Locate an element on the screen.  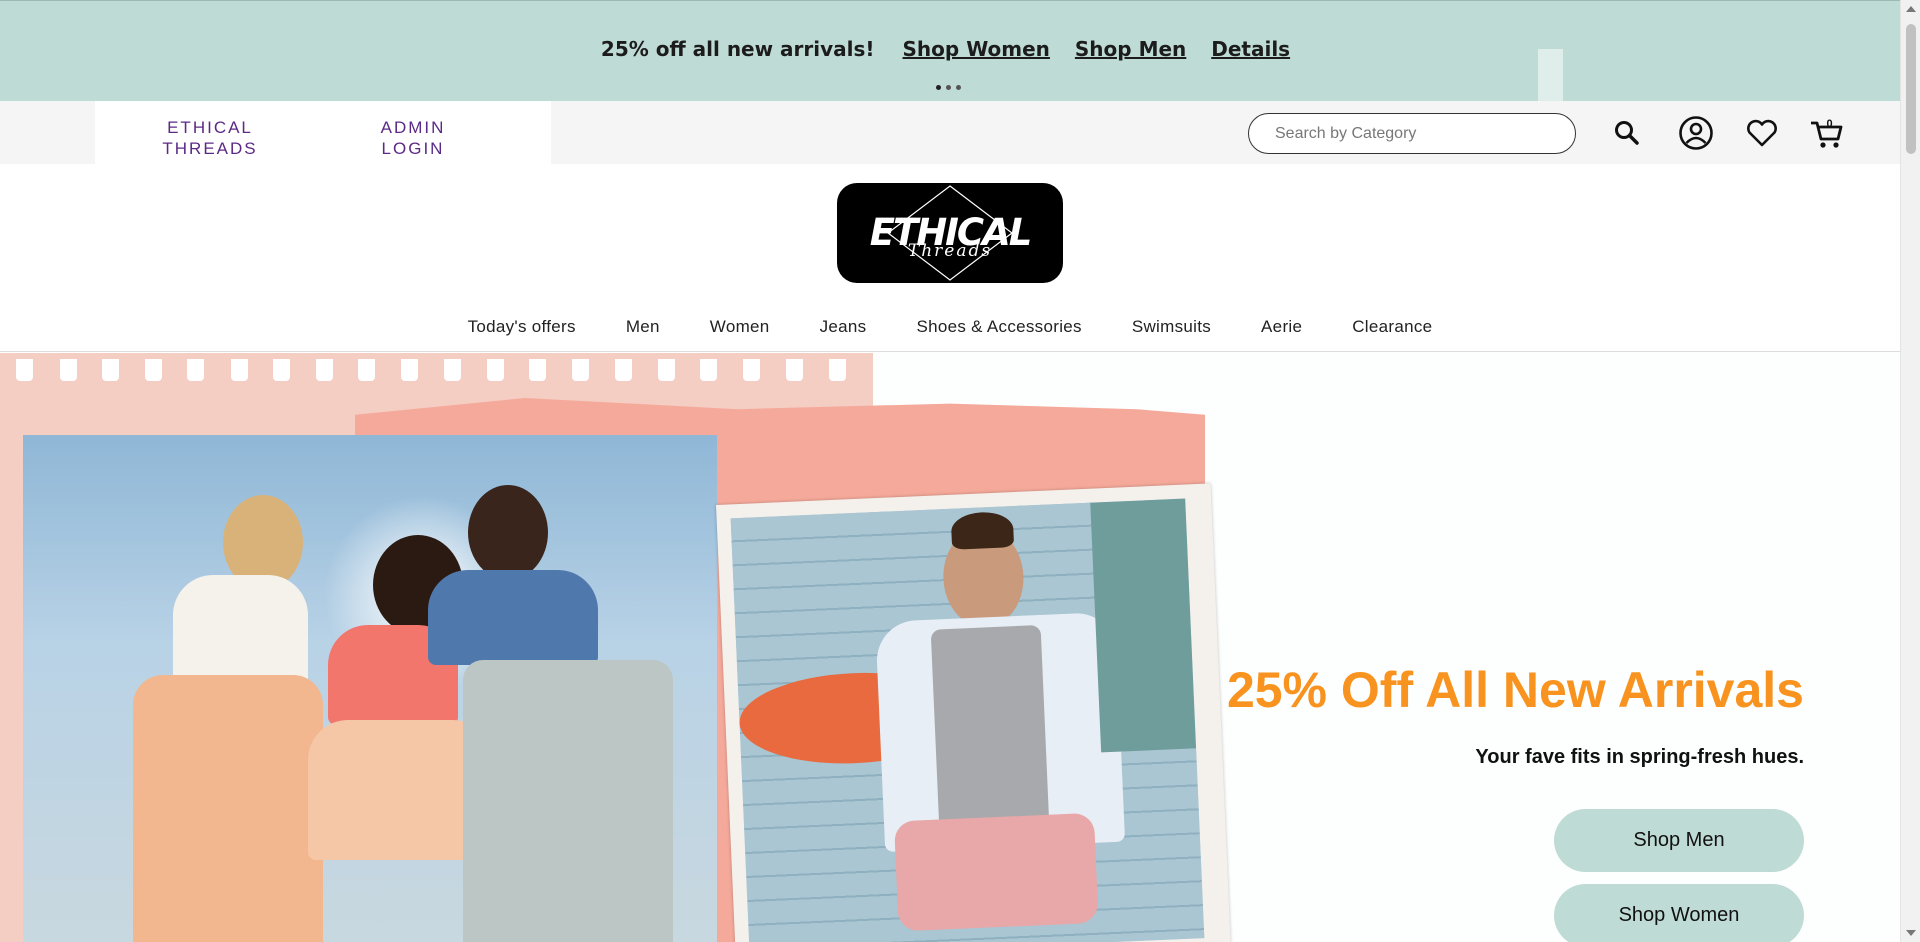
ethical-threads-link-line1: ETHICAL is located at coordinates (210, 127).